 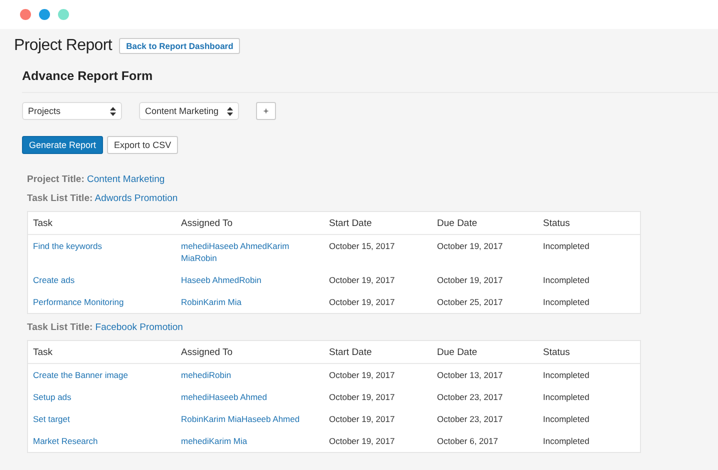 What do you see at coordinates (63, 145) in the screenshot?
I see `generate-report-button: Generate Report` at bounding box center [63, 145].